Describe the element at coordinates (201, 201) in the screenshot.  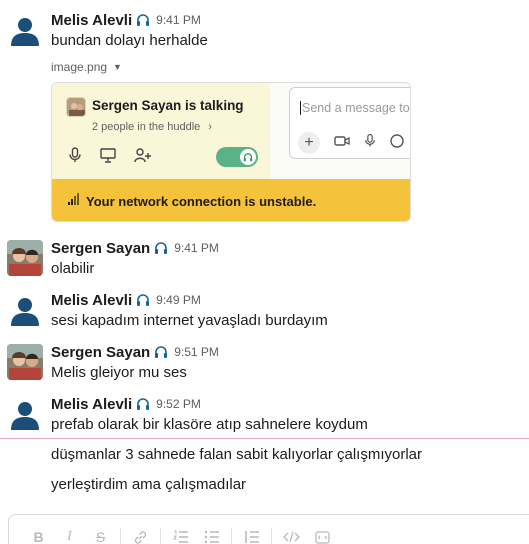
I see `warning-text: Your network connection is unstable.` at that location.